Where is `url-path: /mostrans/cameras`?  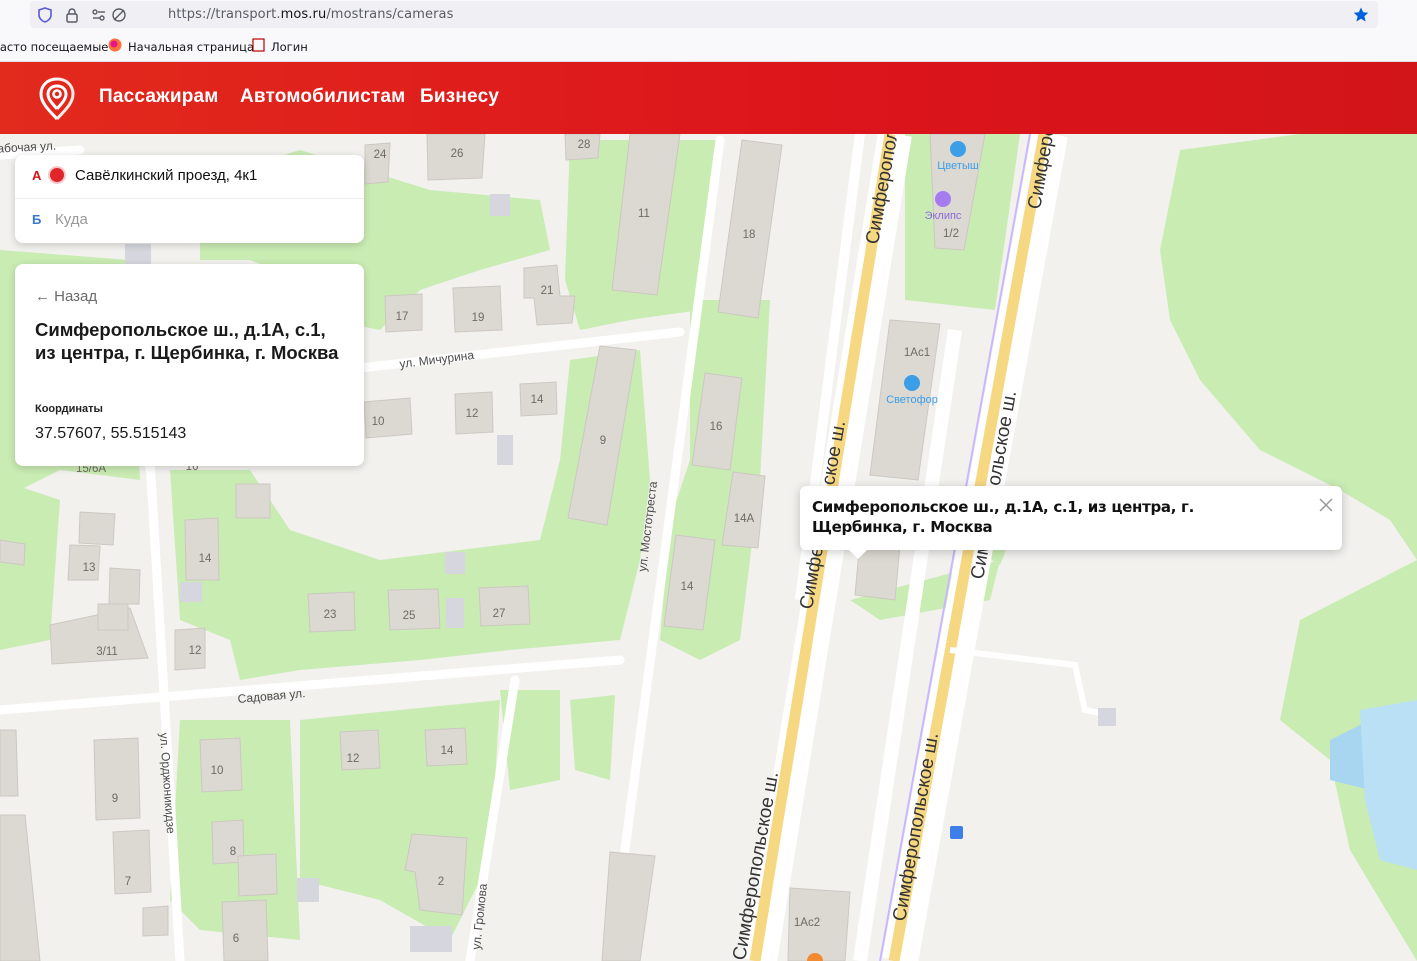 url-path: /mostrans/cameras is located at coordinates (390, 14).